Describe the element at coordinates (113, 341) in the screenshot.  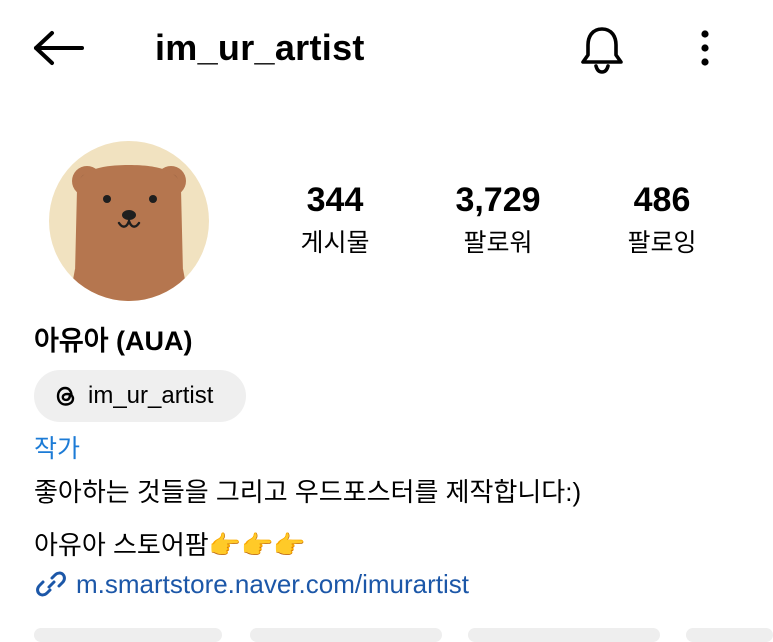
I see `display-name: 아유아 (AUA)` at that location.